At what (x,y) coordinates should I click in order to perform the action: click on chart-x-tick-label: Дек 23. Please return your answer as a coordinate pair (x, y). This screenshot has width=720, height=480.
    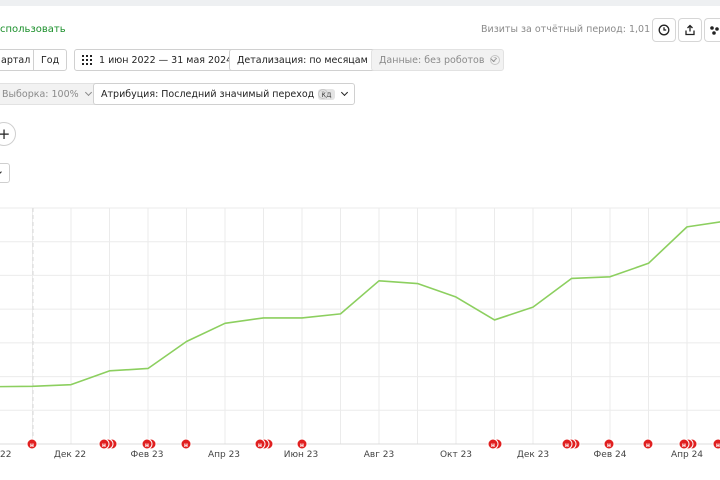
    Looking at the image, I should click on (533, 455).